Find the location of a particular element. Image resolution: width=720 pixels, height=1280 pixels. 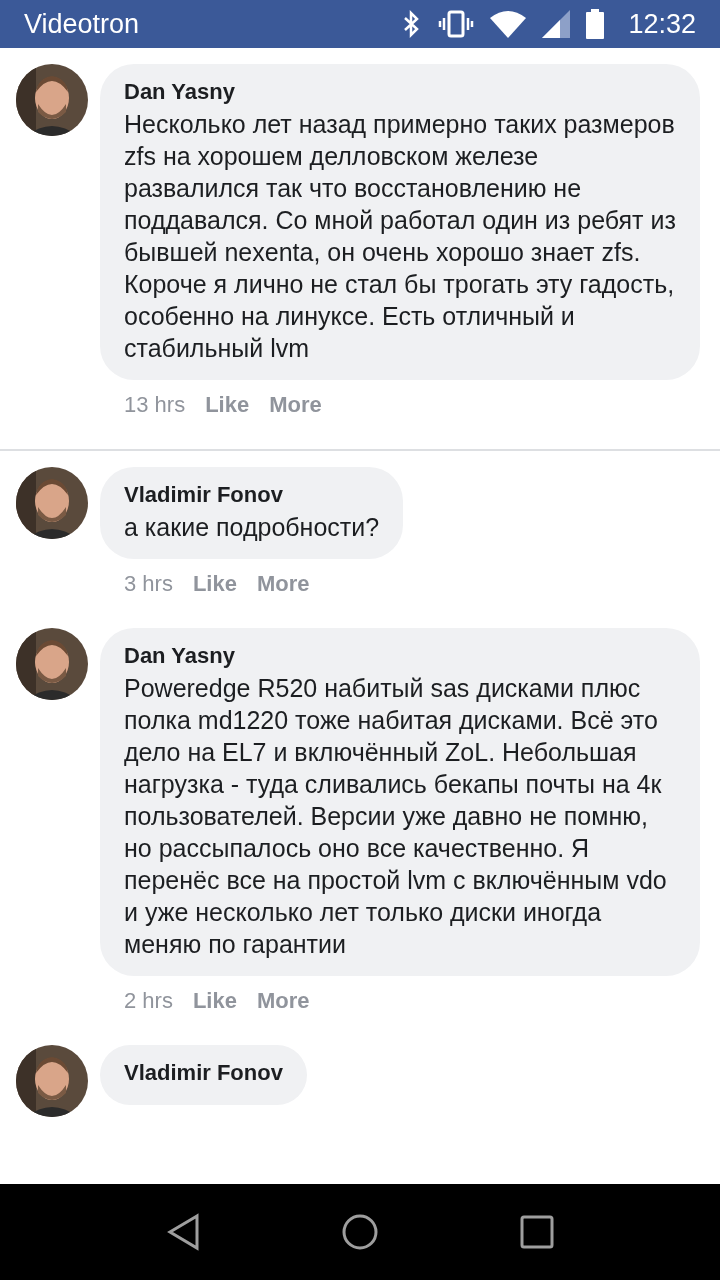

back-icon is located at coordinates (183, 1232).